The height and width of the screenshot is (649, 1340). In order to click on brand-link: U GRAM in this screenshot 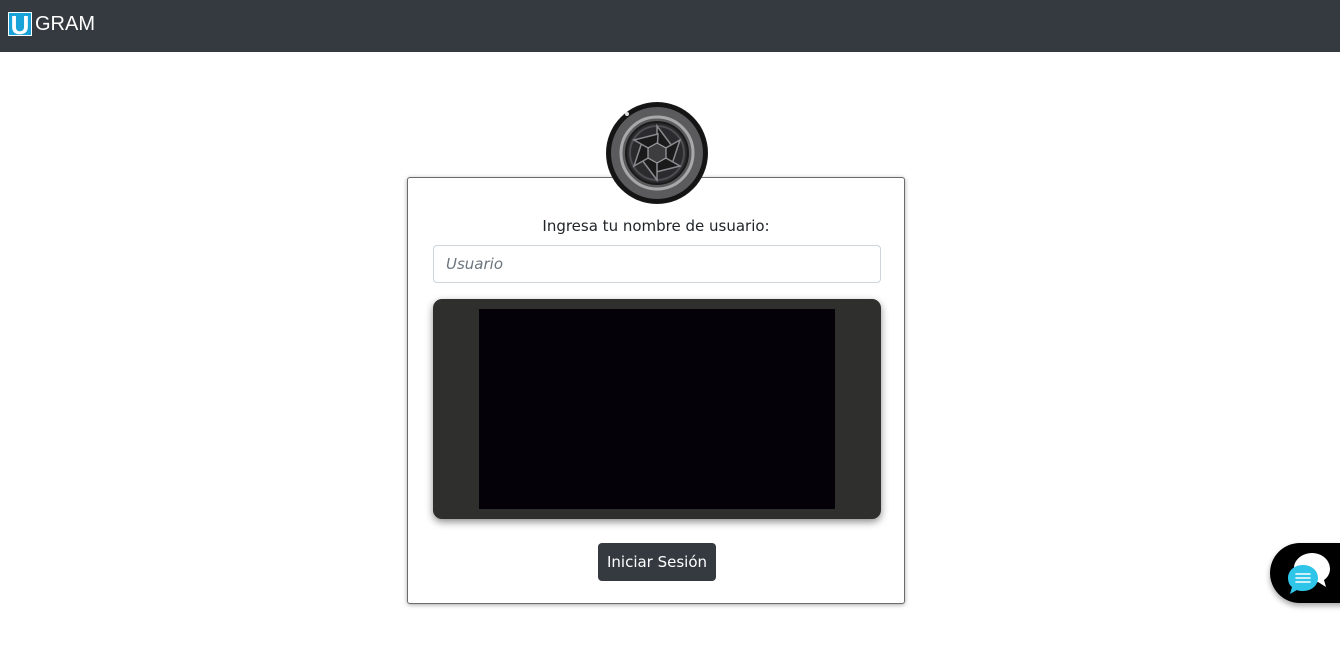, I will do `click(51, 24)`.